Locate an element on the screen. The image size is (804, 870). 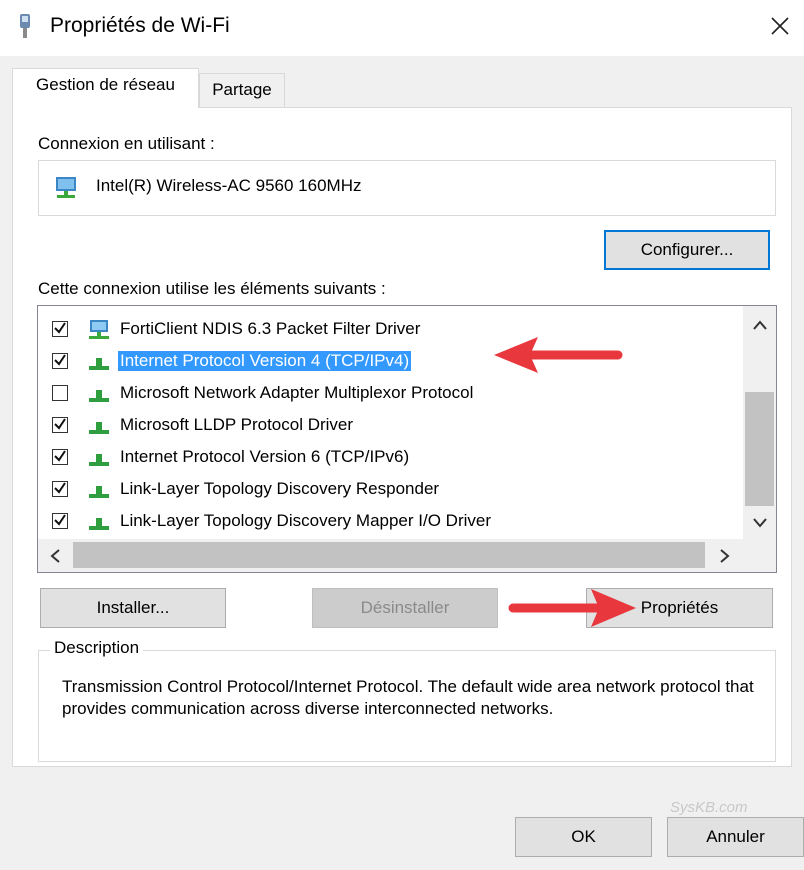
monitor-network-icon is located at coordinates (99, 329).